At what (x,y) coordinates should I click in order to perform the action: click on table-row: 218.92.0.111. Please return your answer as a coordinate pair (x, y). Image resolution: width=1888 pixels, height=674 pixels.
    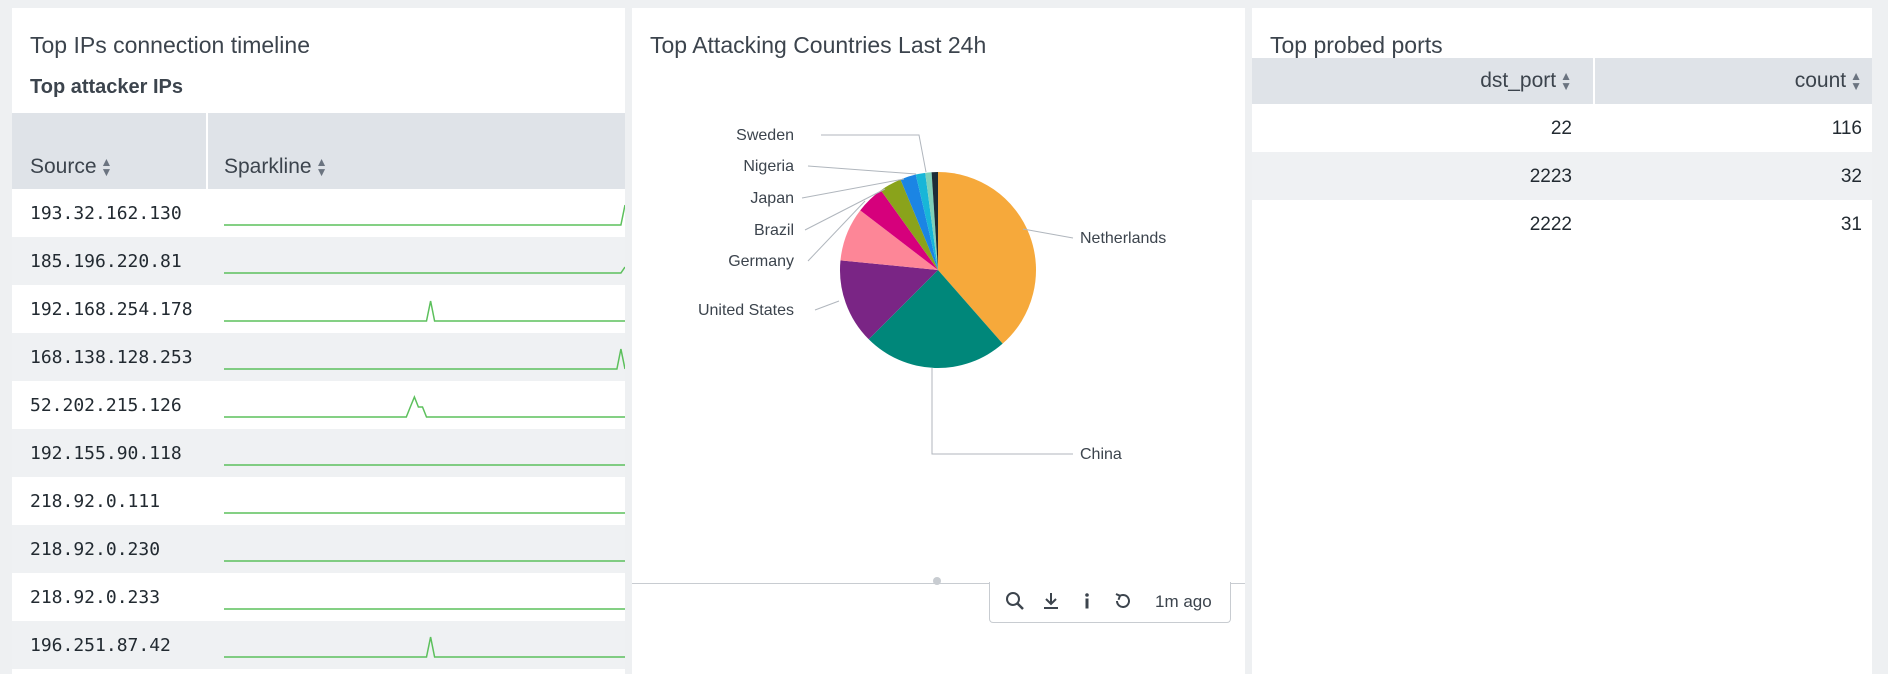
    Looking at the image, I should click on (318, 501).